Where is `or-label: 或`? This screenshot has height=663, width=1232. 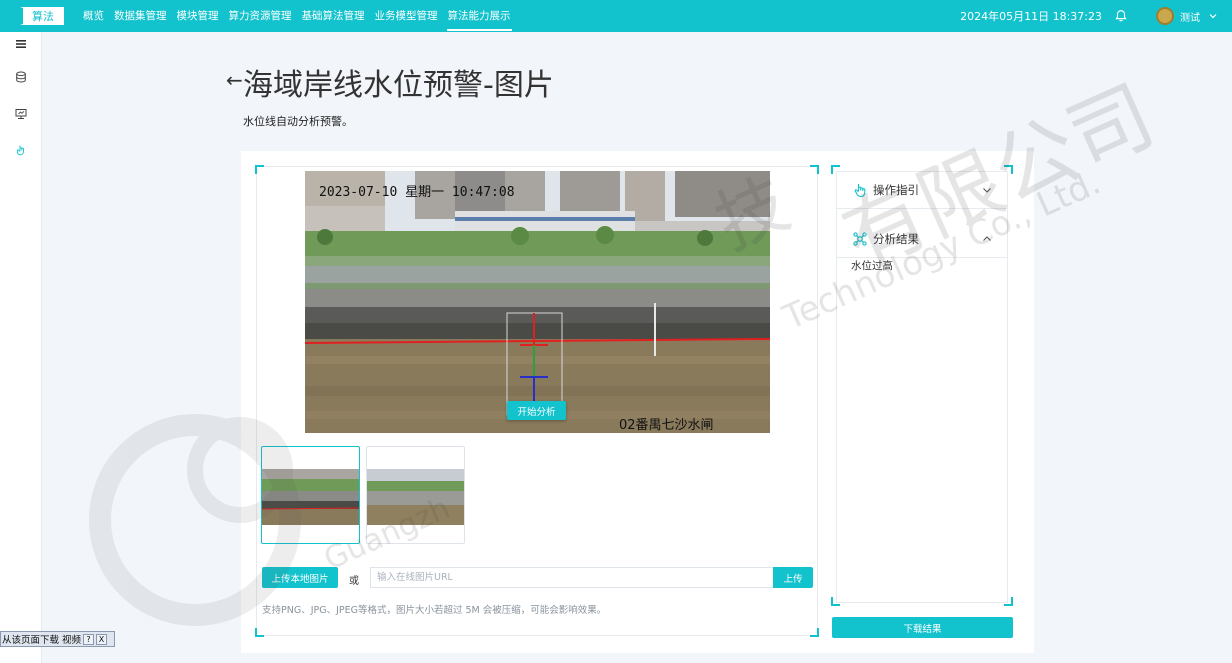
or-label: 或 is located at coordinates (354, 581).